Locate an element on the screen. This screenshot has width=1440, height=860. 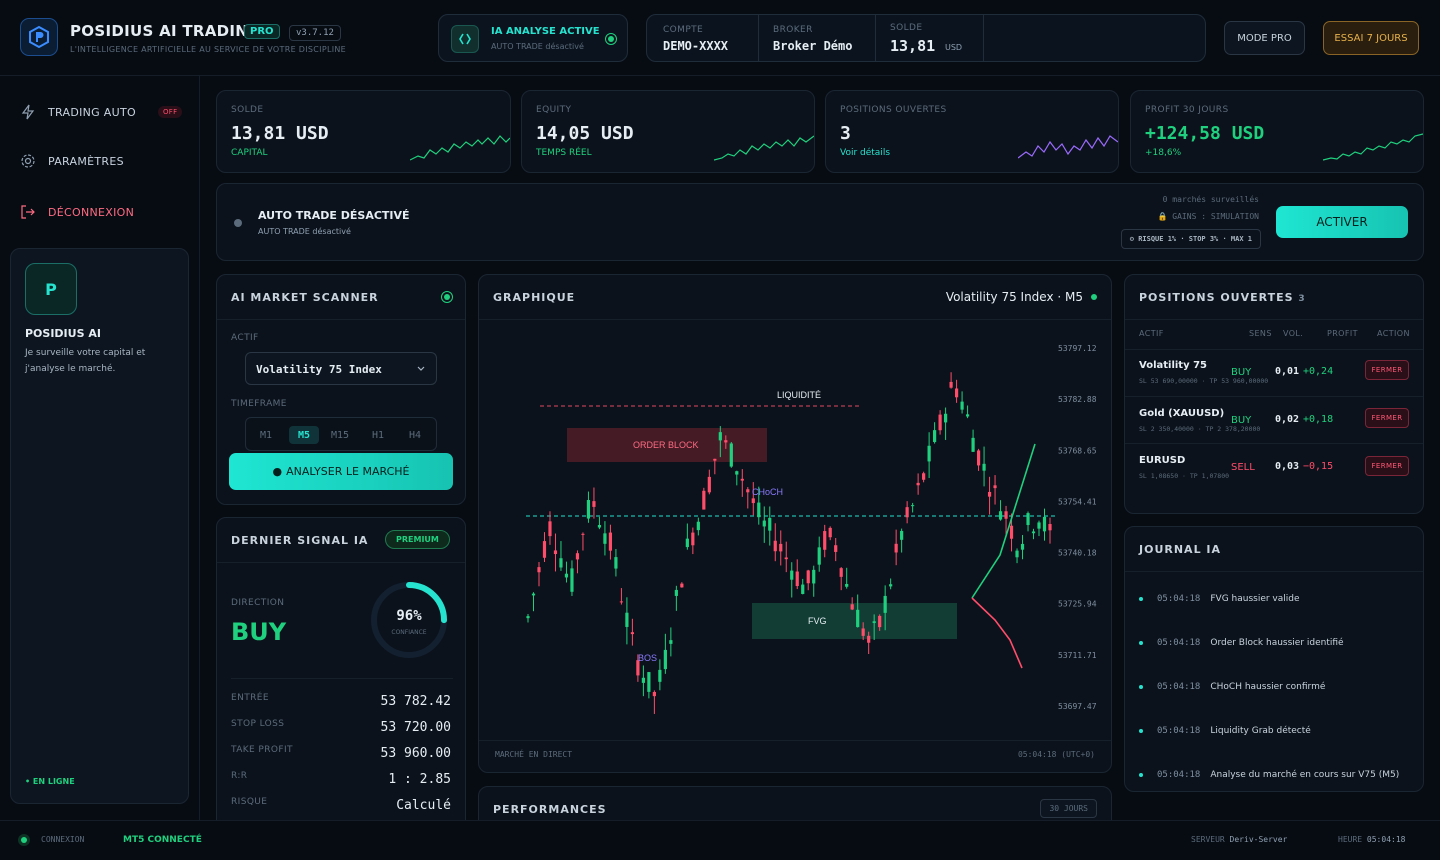
timeframe-m15: M15 is located at coordinates (340, 435).